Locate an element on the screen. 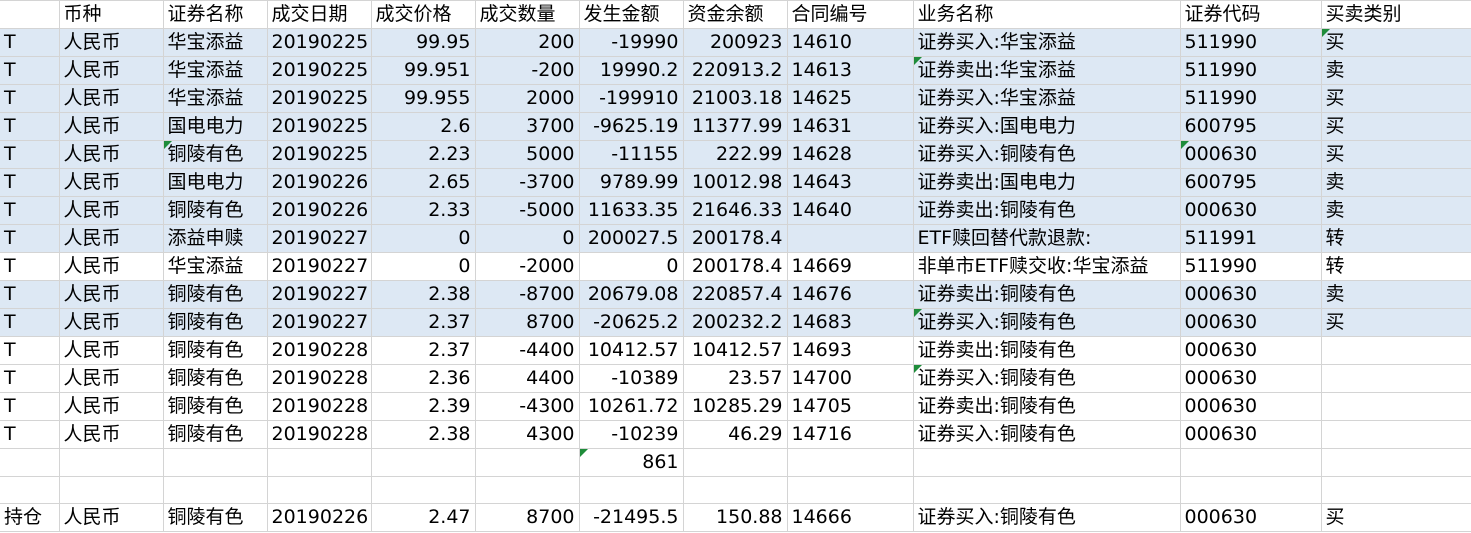 The width and height of the screenshot is (1471, 533). cell-balance: 23.57 is located at coordinates (735, 378).